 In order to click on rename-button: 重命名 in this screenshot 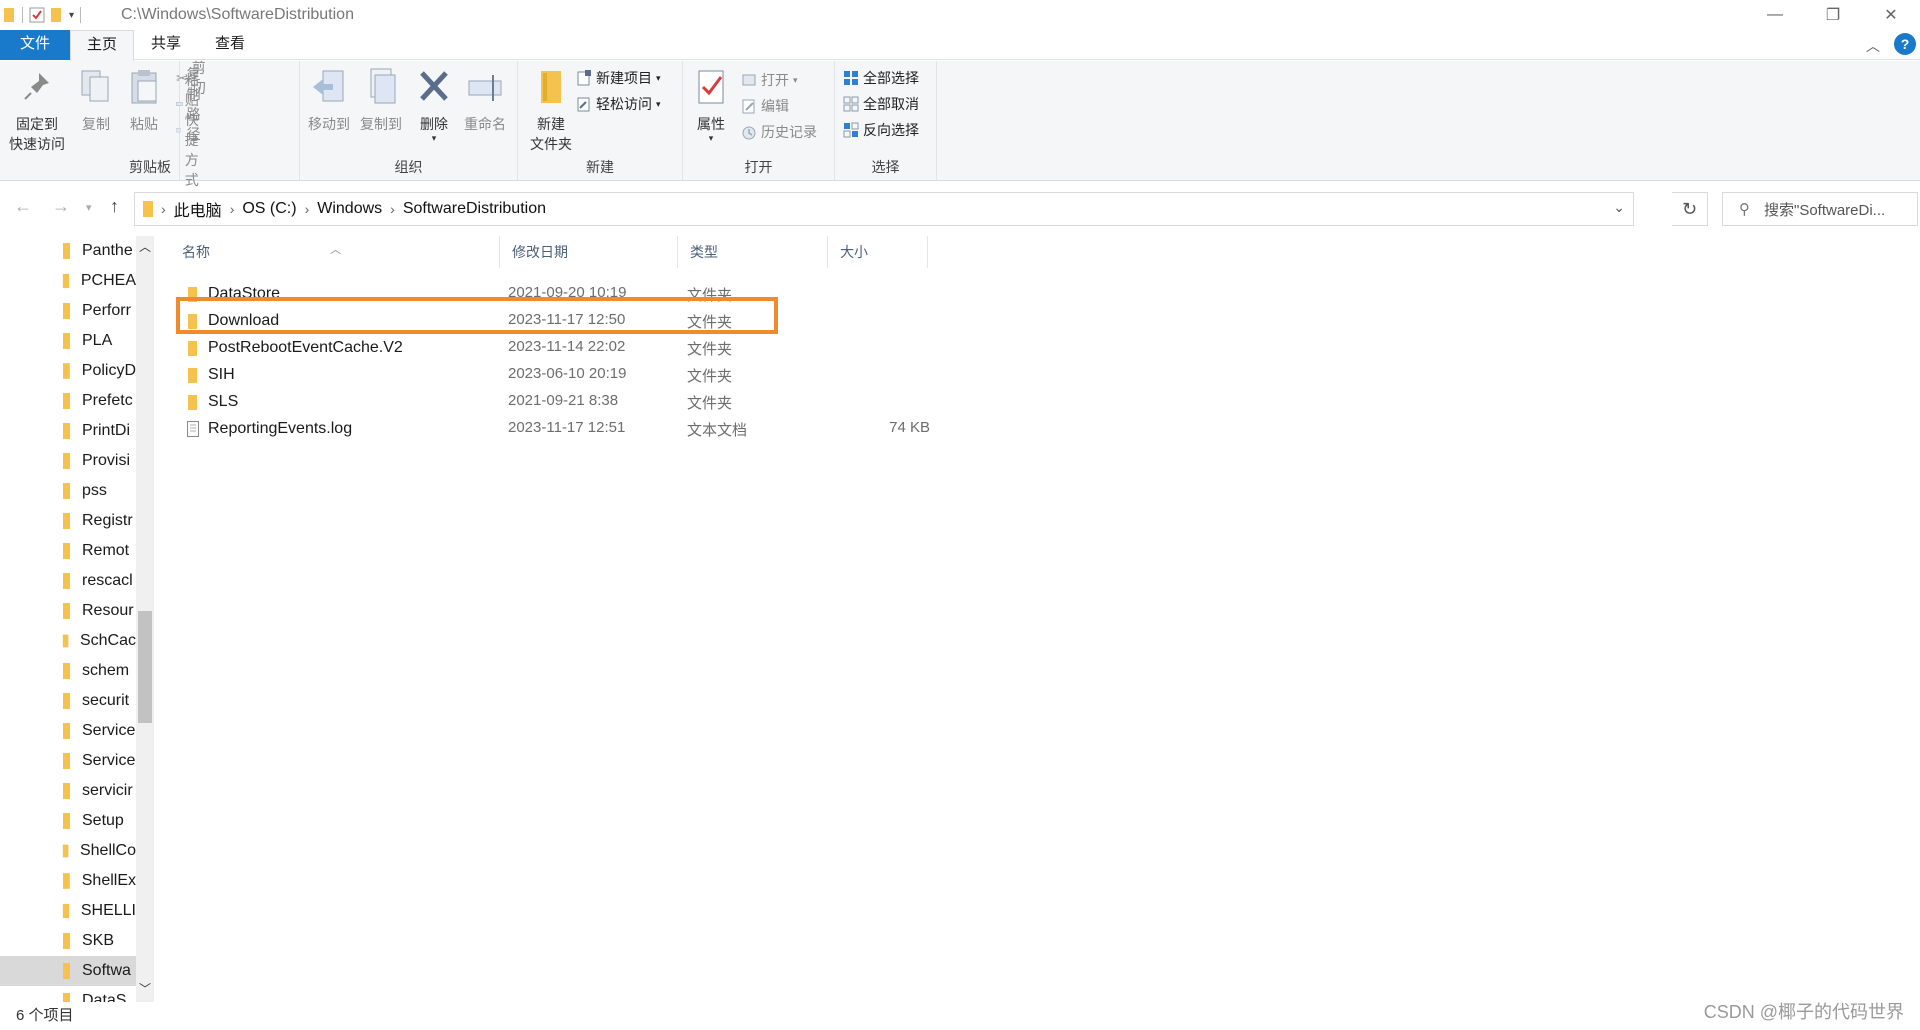, I will do `click(485, 100)`.